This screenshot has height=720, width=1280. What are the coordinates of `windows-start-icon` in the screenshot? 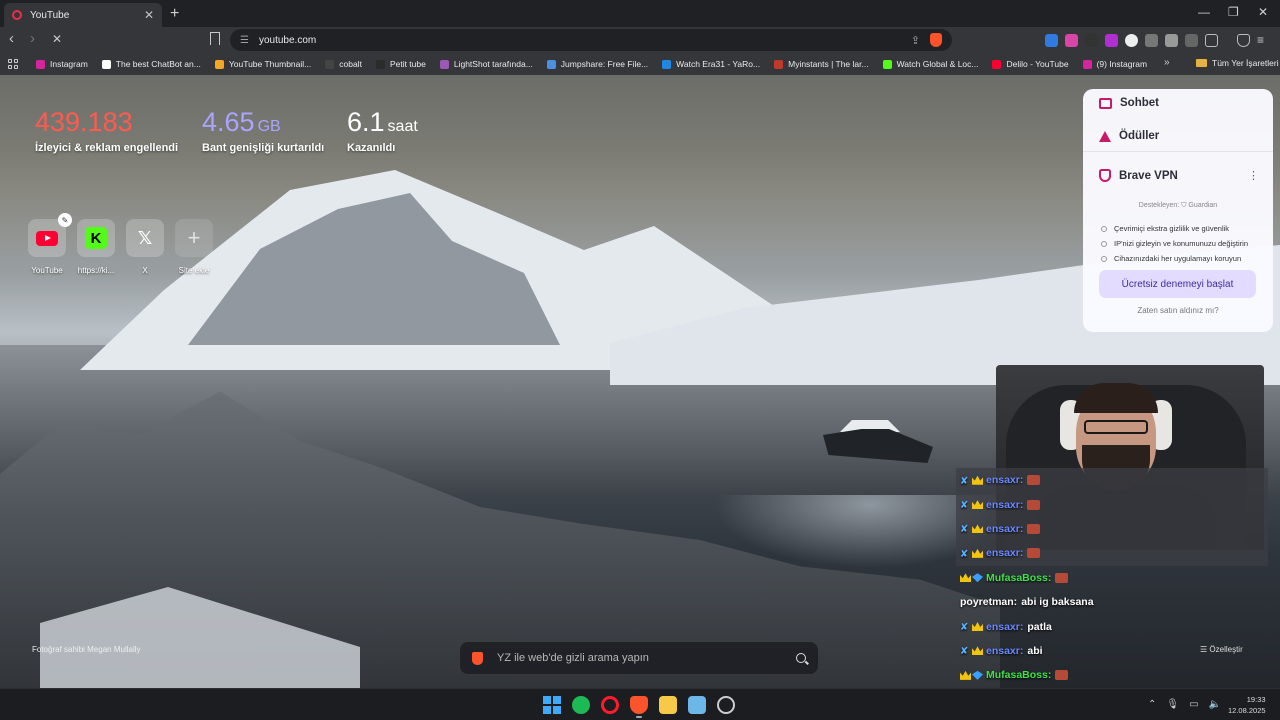 It's located at (552, 705).